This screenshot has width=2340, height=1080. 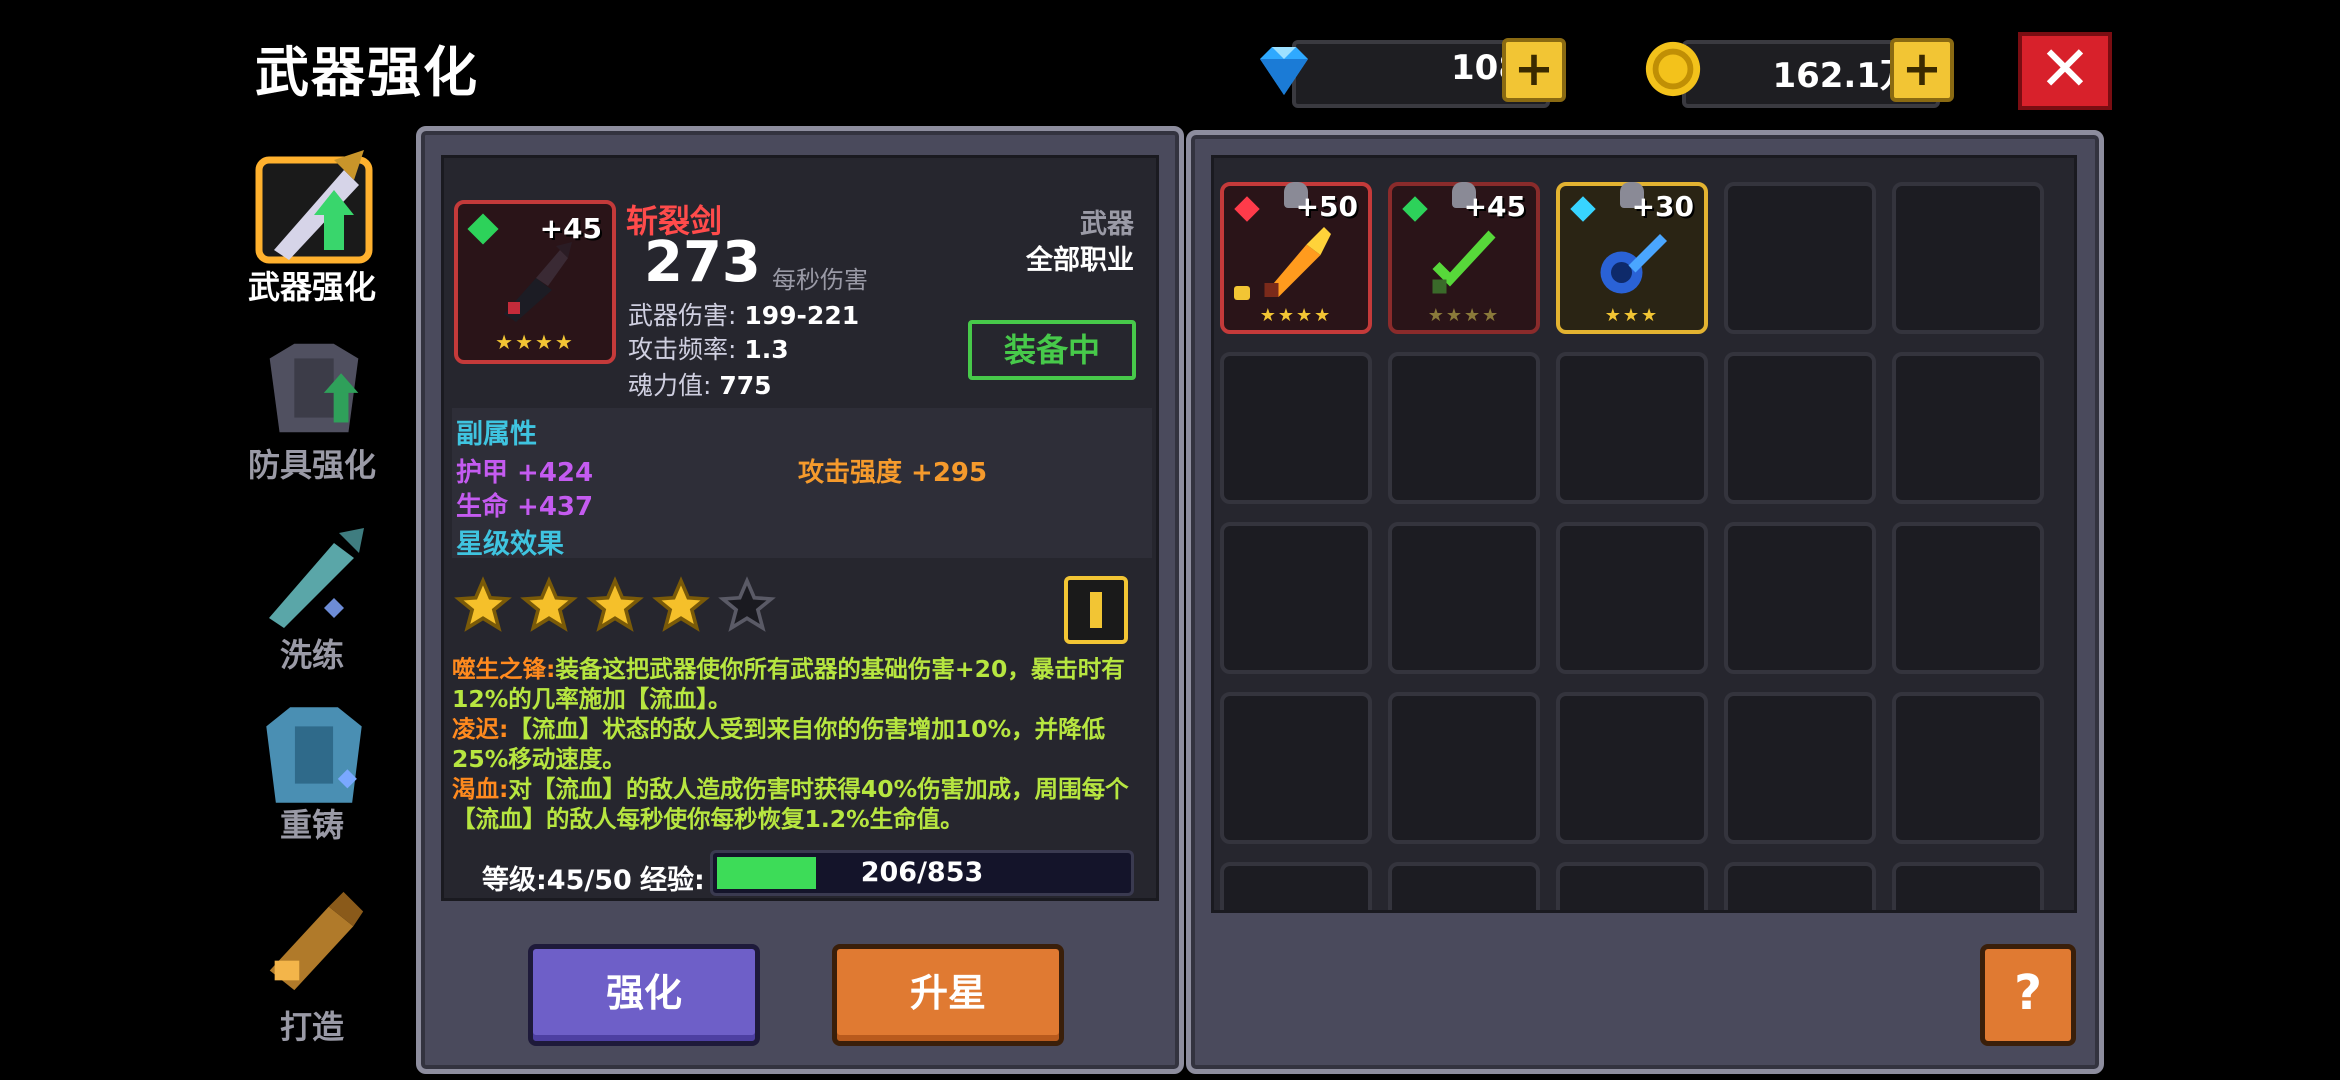 I want to click on weapon-type: 武器, so click(x=1107, y=224).